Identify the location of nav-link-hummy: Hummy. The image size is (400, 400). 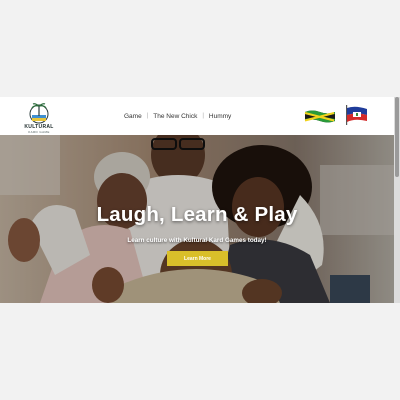
(220, 116).